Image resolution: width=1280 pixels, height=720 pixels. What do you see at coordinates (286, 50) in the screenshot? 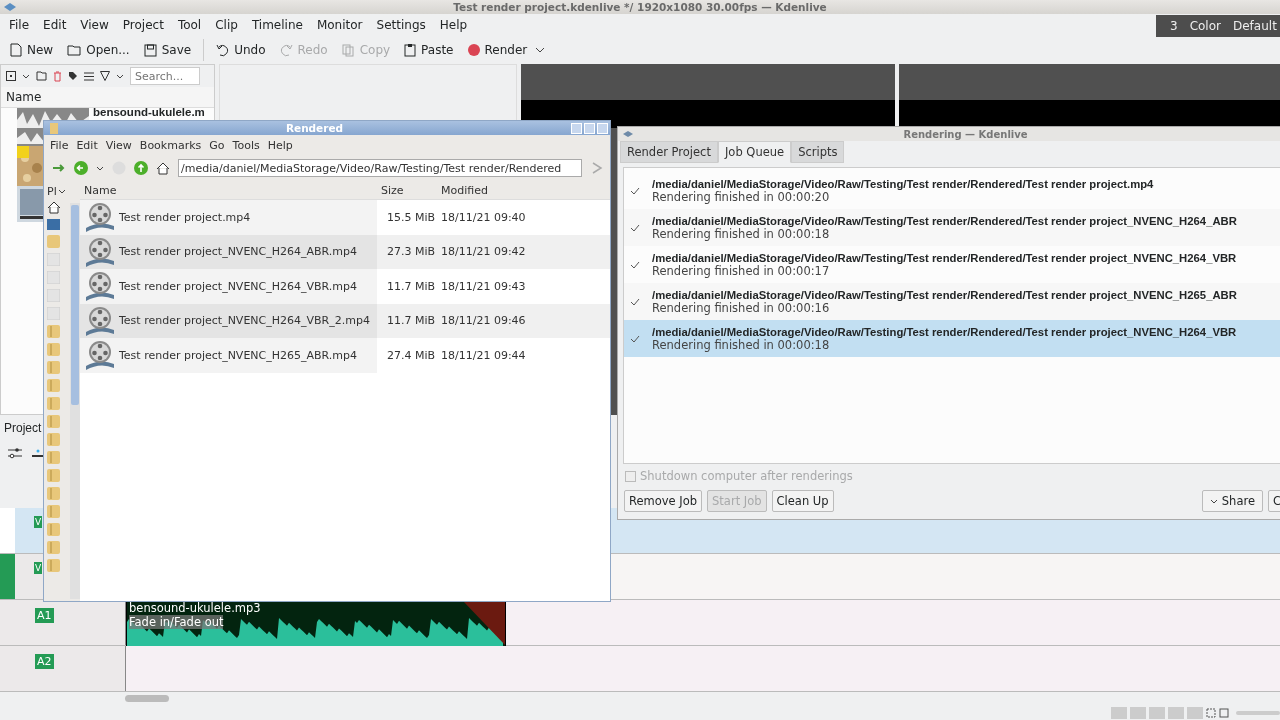
I see `redo-icon` at bounding box center [286, 50].